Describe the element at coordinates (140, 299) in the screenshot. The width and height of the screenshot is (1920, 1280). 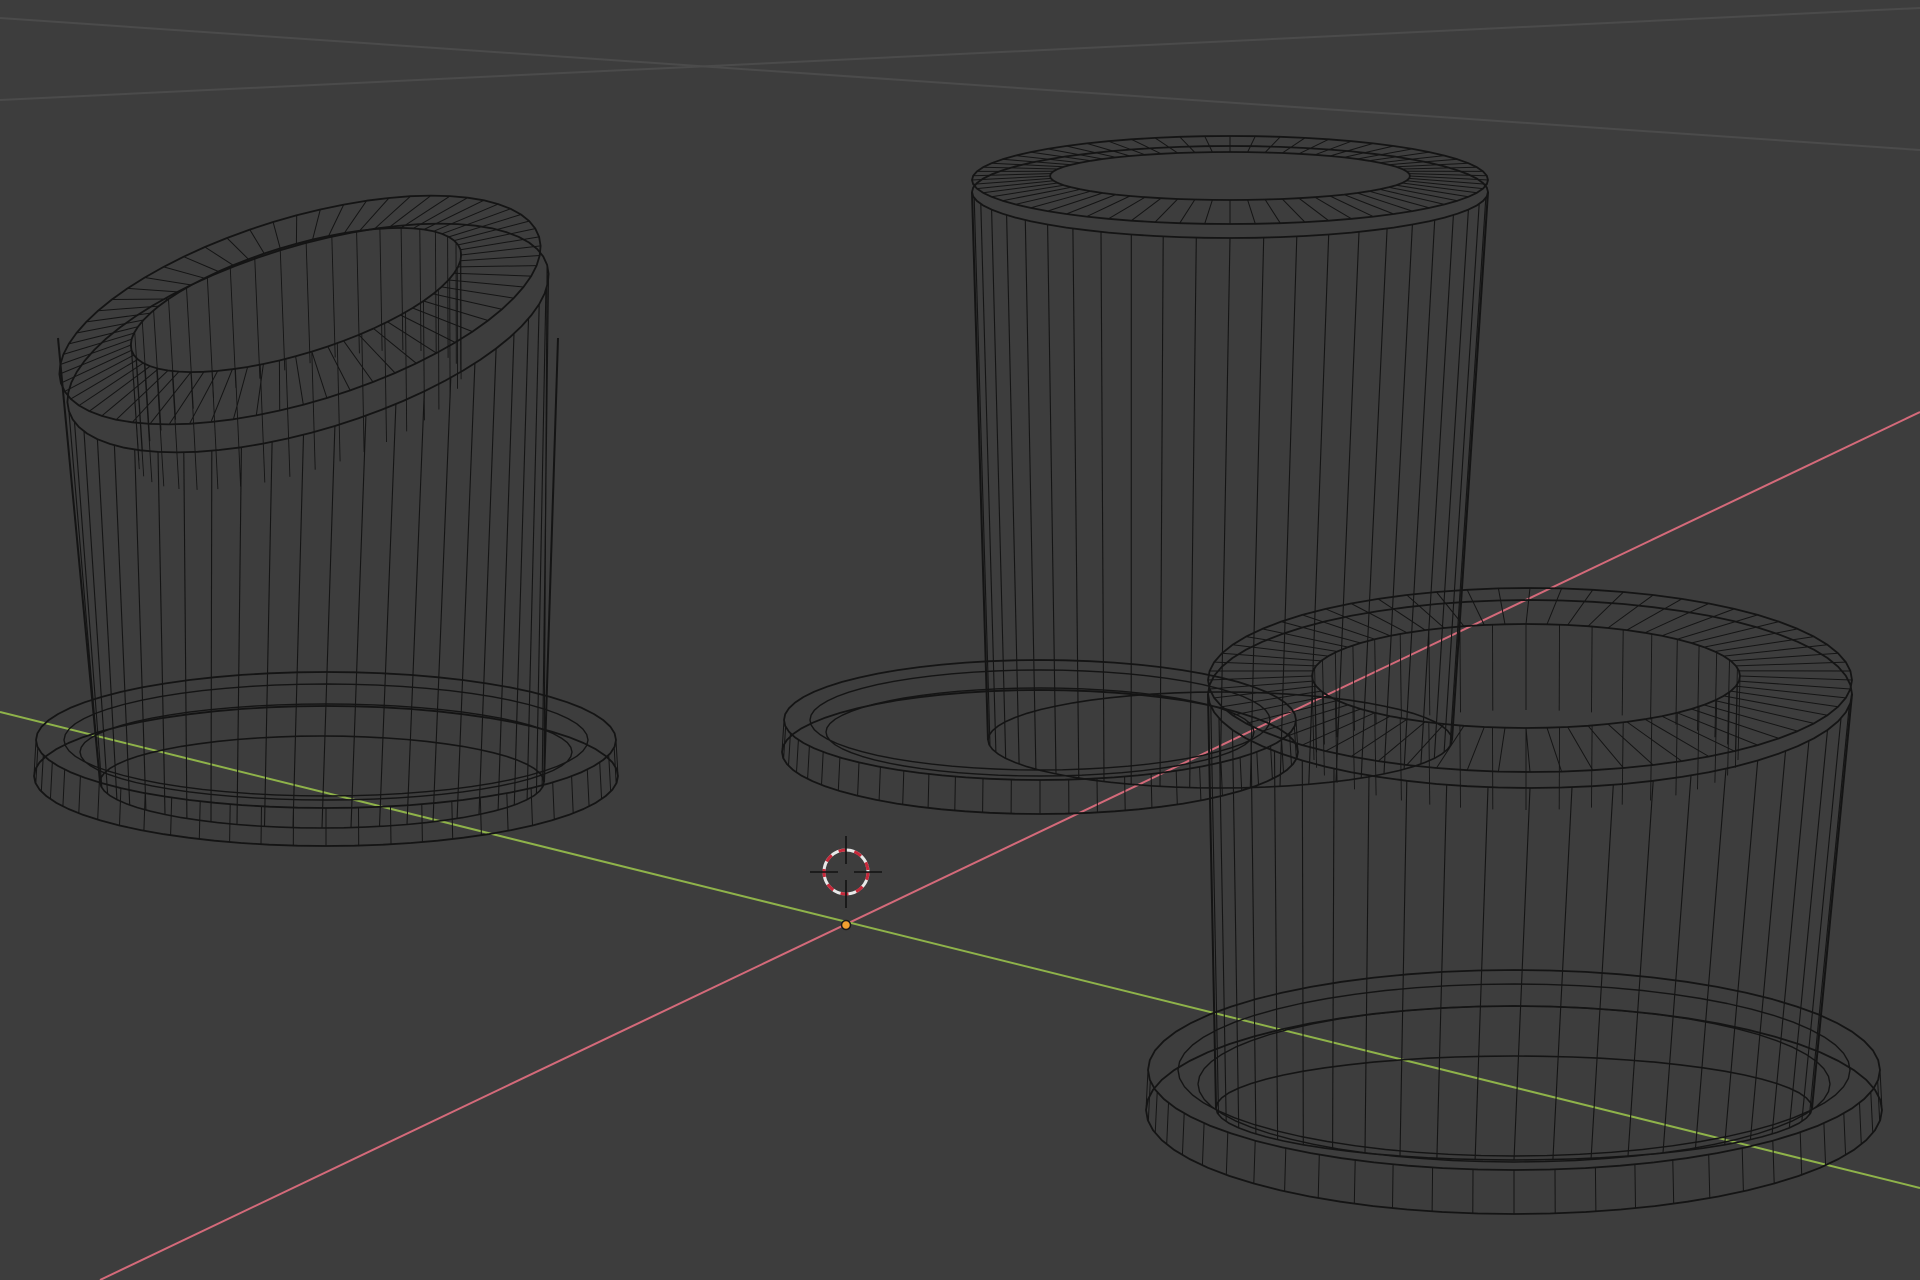
I see `rim-edge` at that location.